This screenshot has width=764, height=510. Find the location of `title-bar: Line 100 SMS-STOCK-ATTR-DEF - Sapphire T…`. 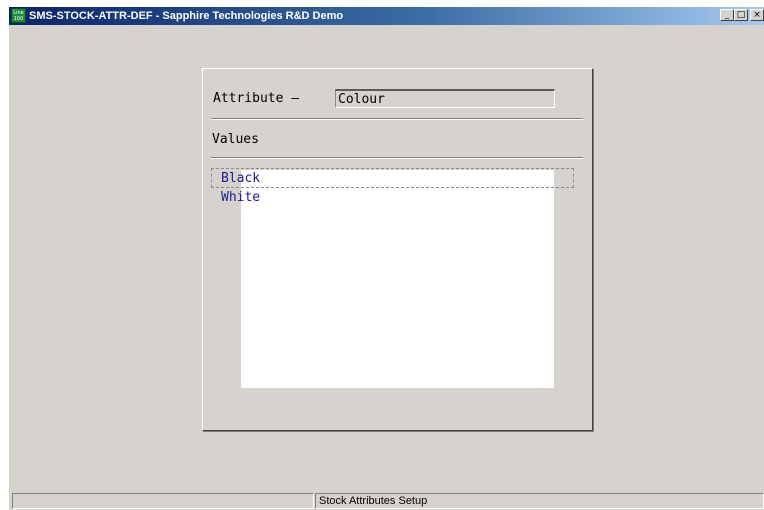

title-bar: Line 100 SMS-STOCK-ATTR-DEF - Sapphire T… is located at coordinates (386, 16).